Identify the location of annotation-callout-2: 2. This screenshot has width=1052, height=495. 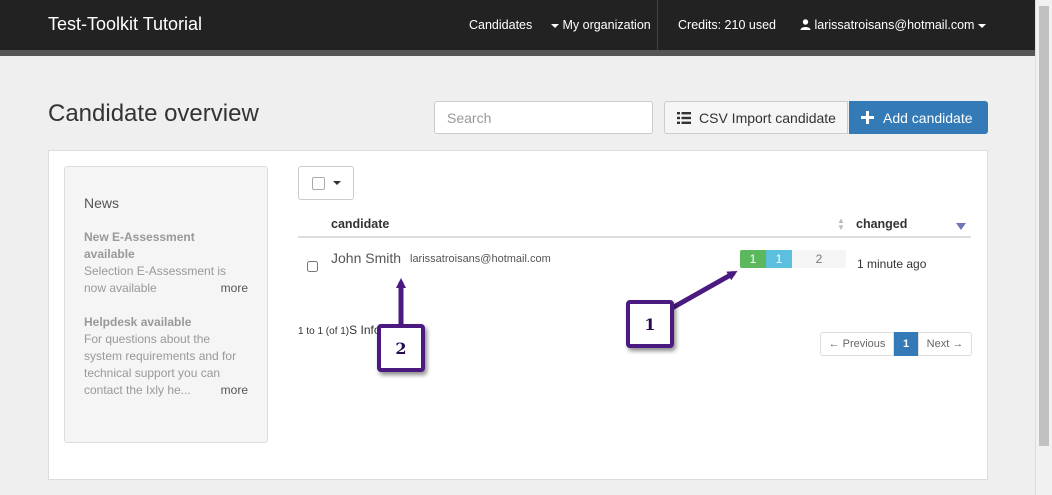
(401, 348).